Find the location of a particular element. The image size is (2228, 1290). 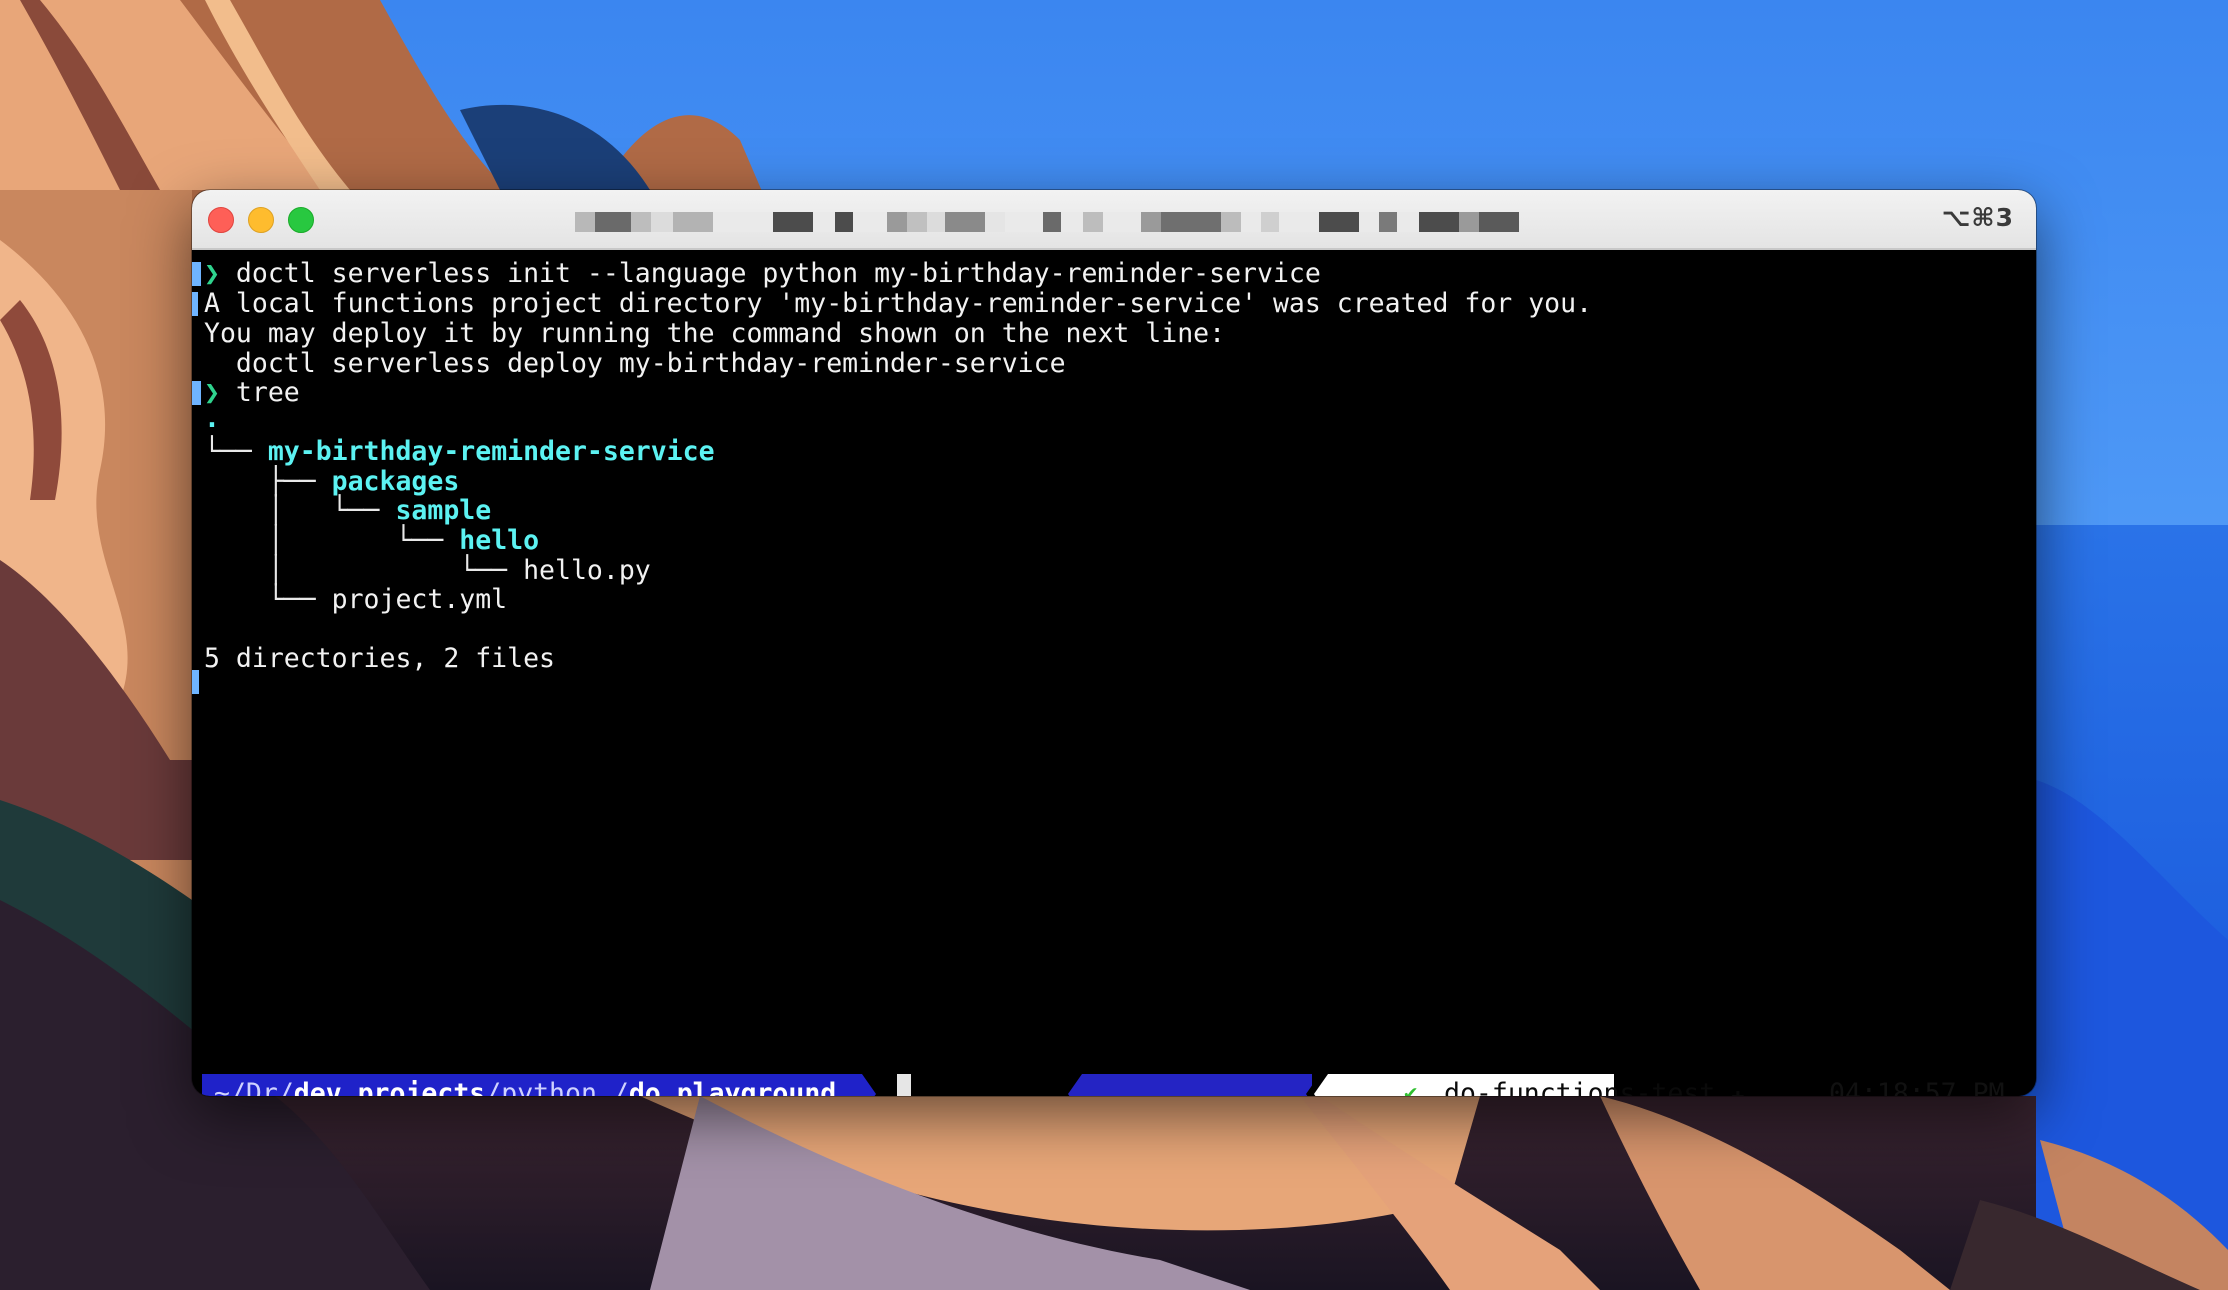

clock-time: 04:18:57 PM is located at coordinates (1917, 1087).